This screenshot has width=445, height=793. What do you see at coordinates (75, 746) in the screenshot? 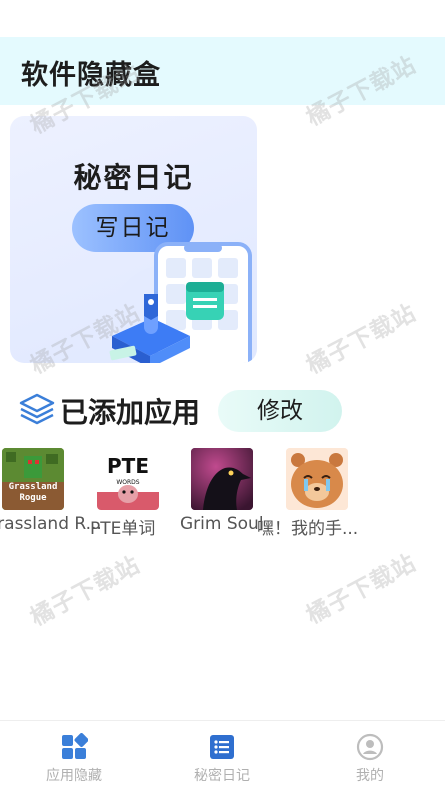
I see `apps-grid-icon` at bounding box center [75, 746].